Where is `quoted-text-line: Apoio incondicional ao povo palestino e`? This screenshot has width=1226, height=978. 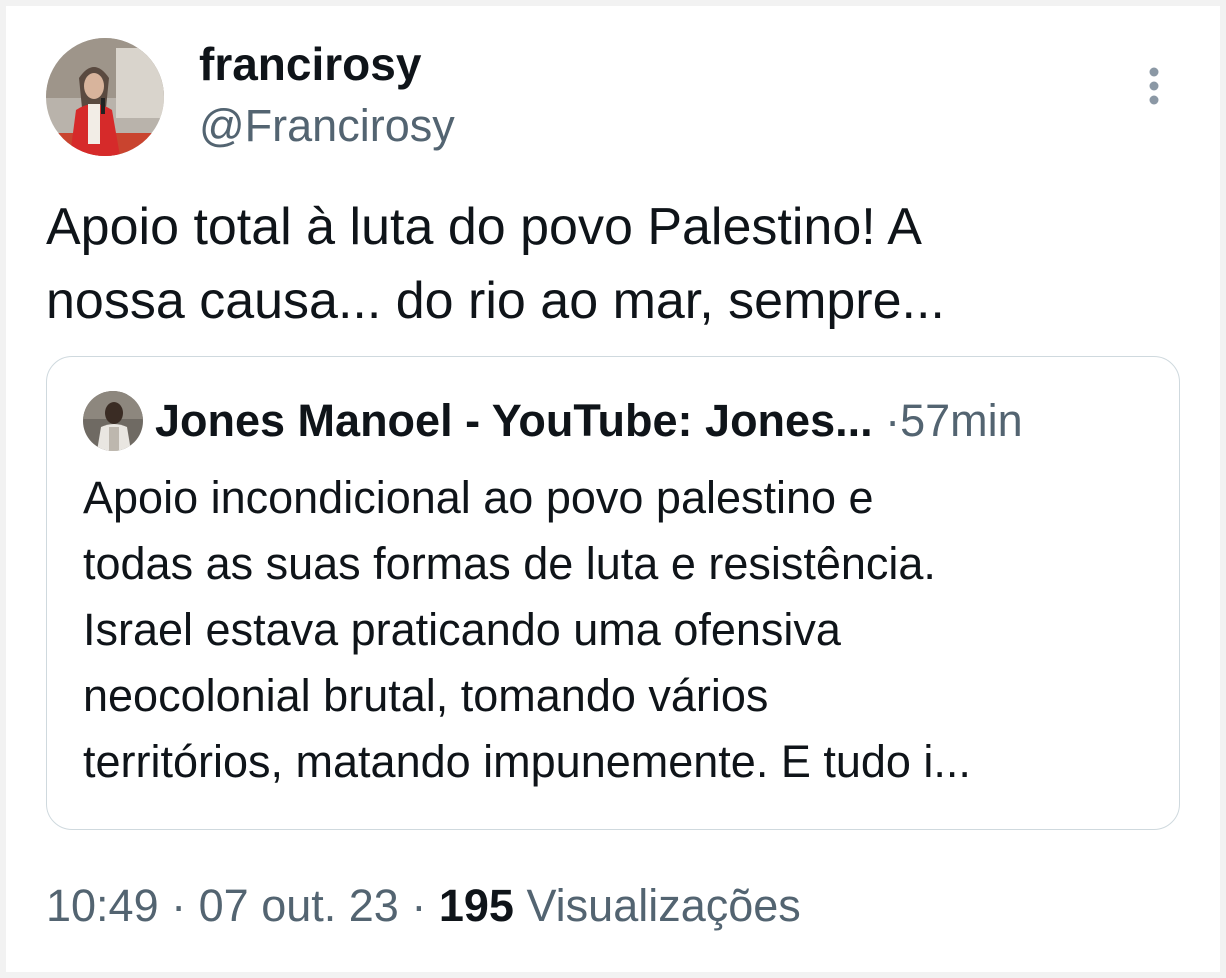
quoted-text-line: Apoio incondicional ao povo palestino e is located at coordinates (478, 497).